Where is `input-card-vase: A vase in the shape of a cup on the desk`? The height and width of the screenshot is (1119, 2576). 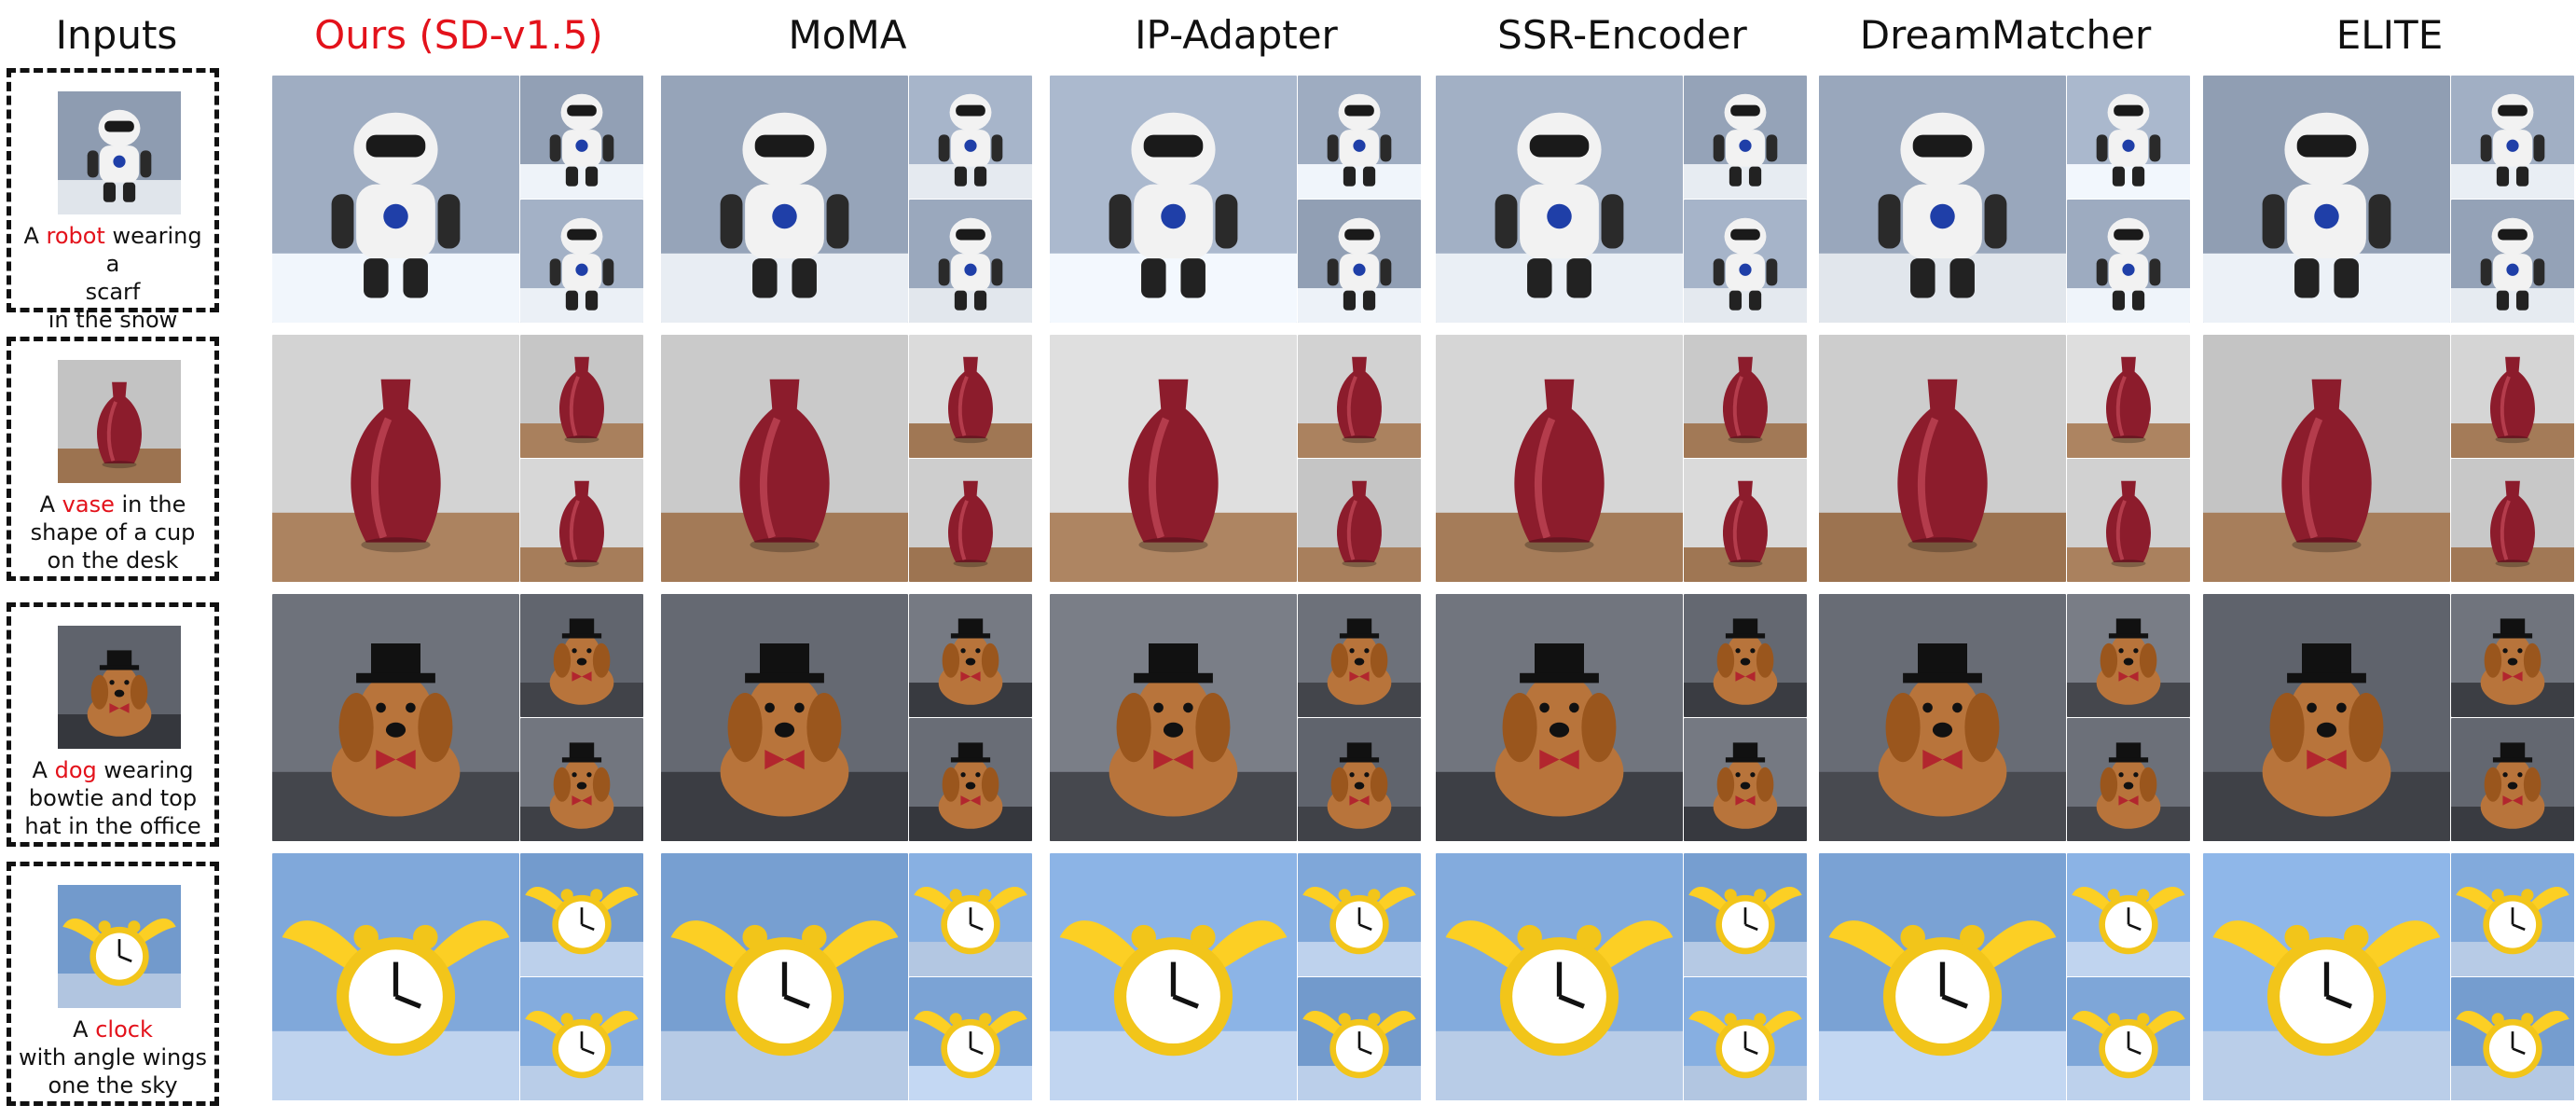 input-card-vase: A vase in the shape of a cup on the desk is located at coordinates (113, 459).